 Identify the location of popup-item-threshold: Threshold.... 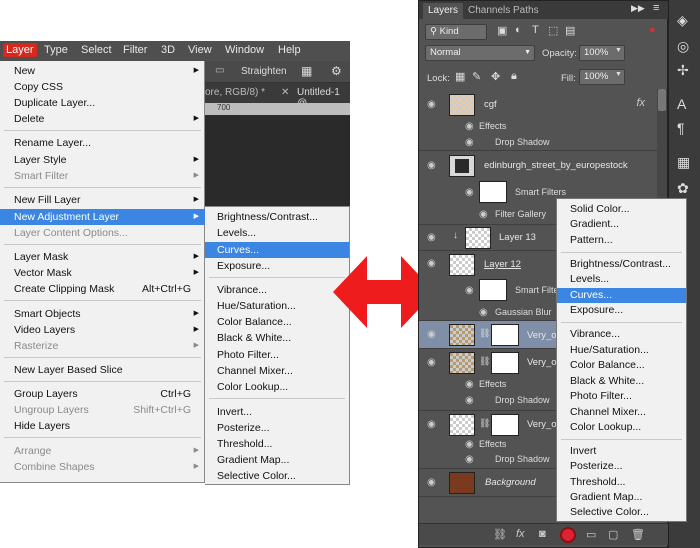
(621, 482).